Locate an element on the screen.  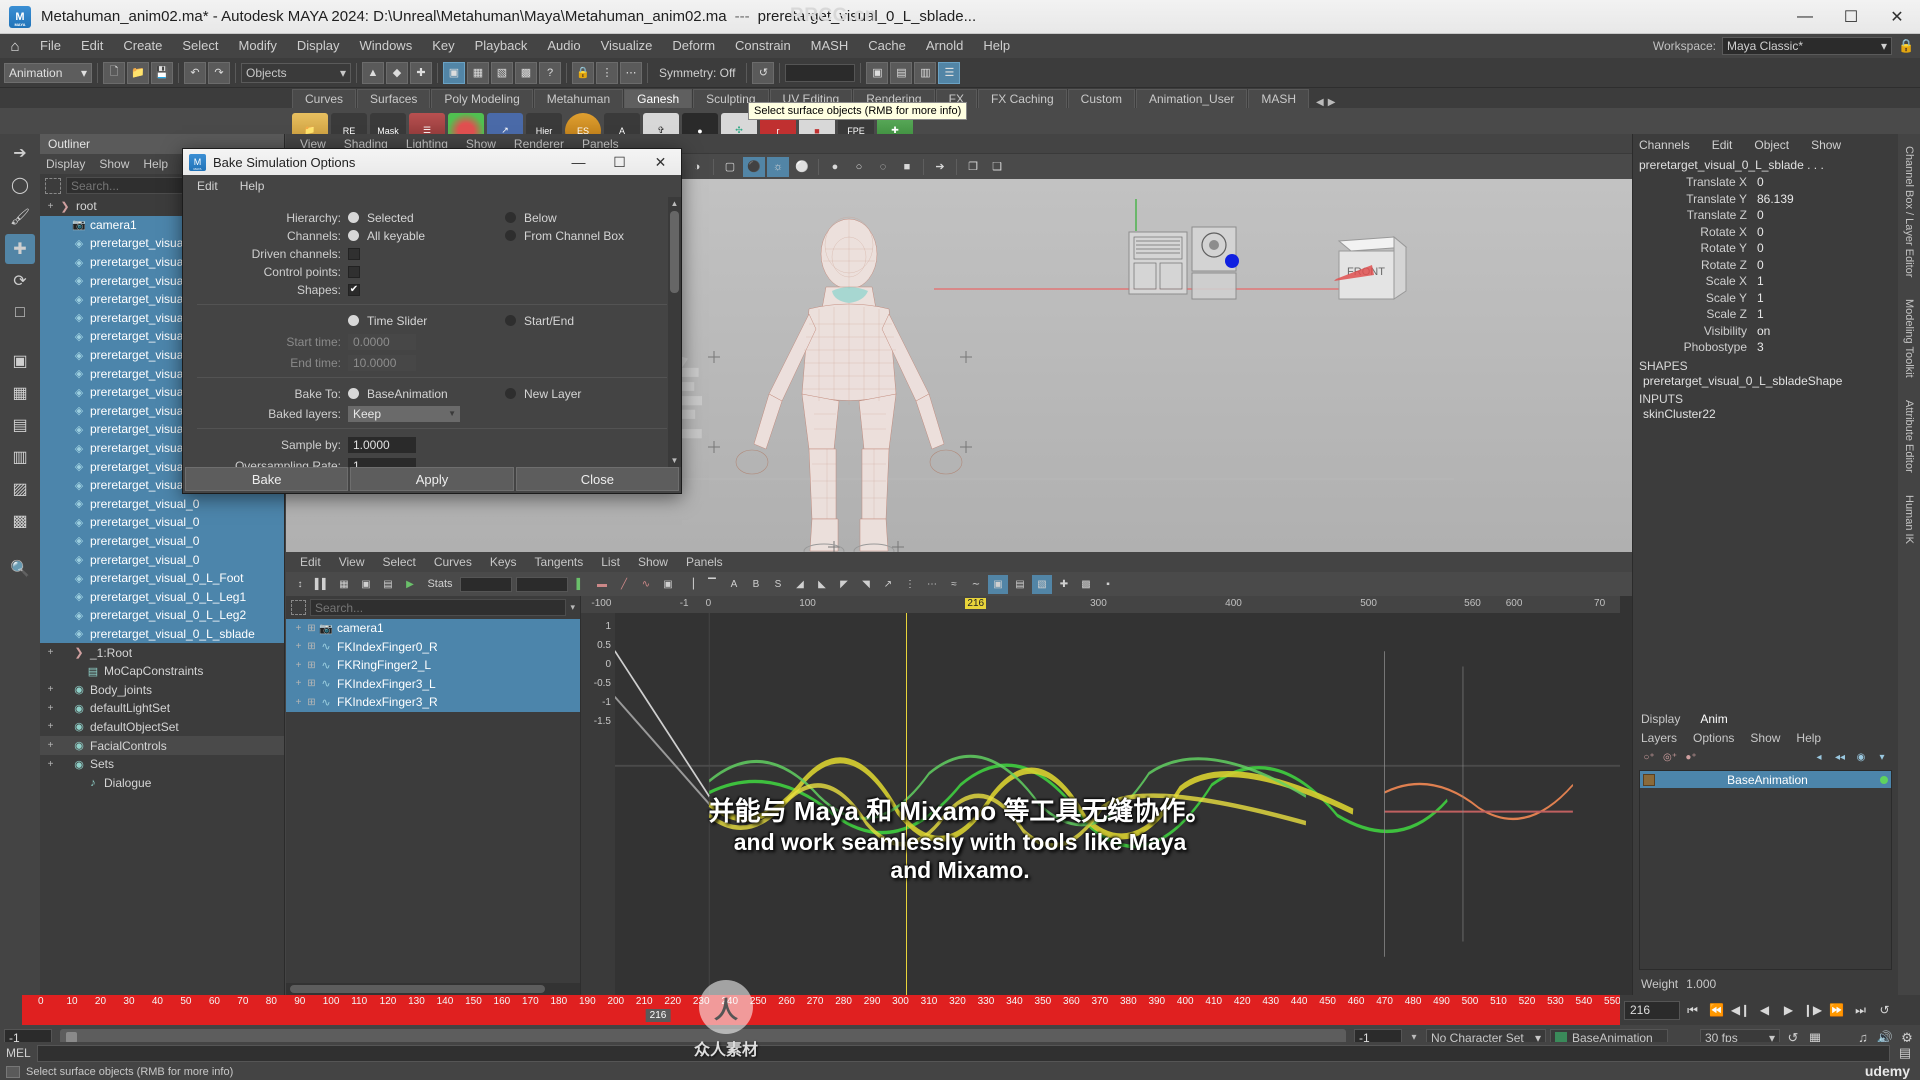
menu-mash: MASH is located at coordinates (830, 46).